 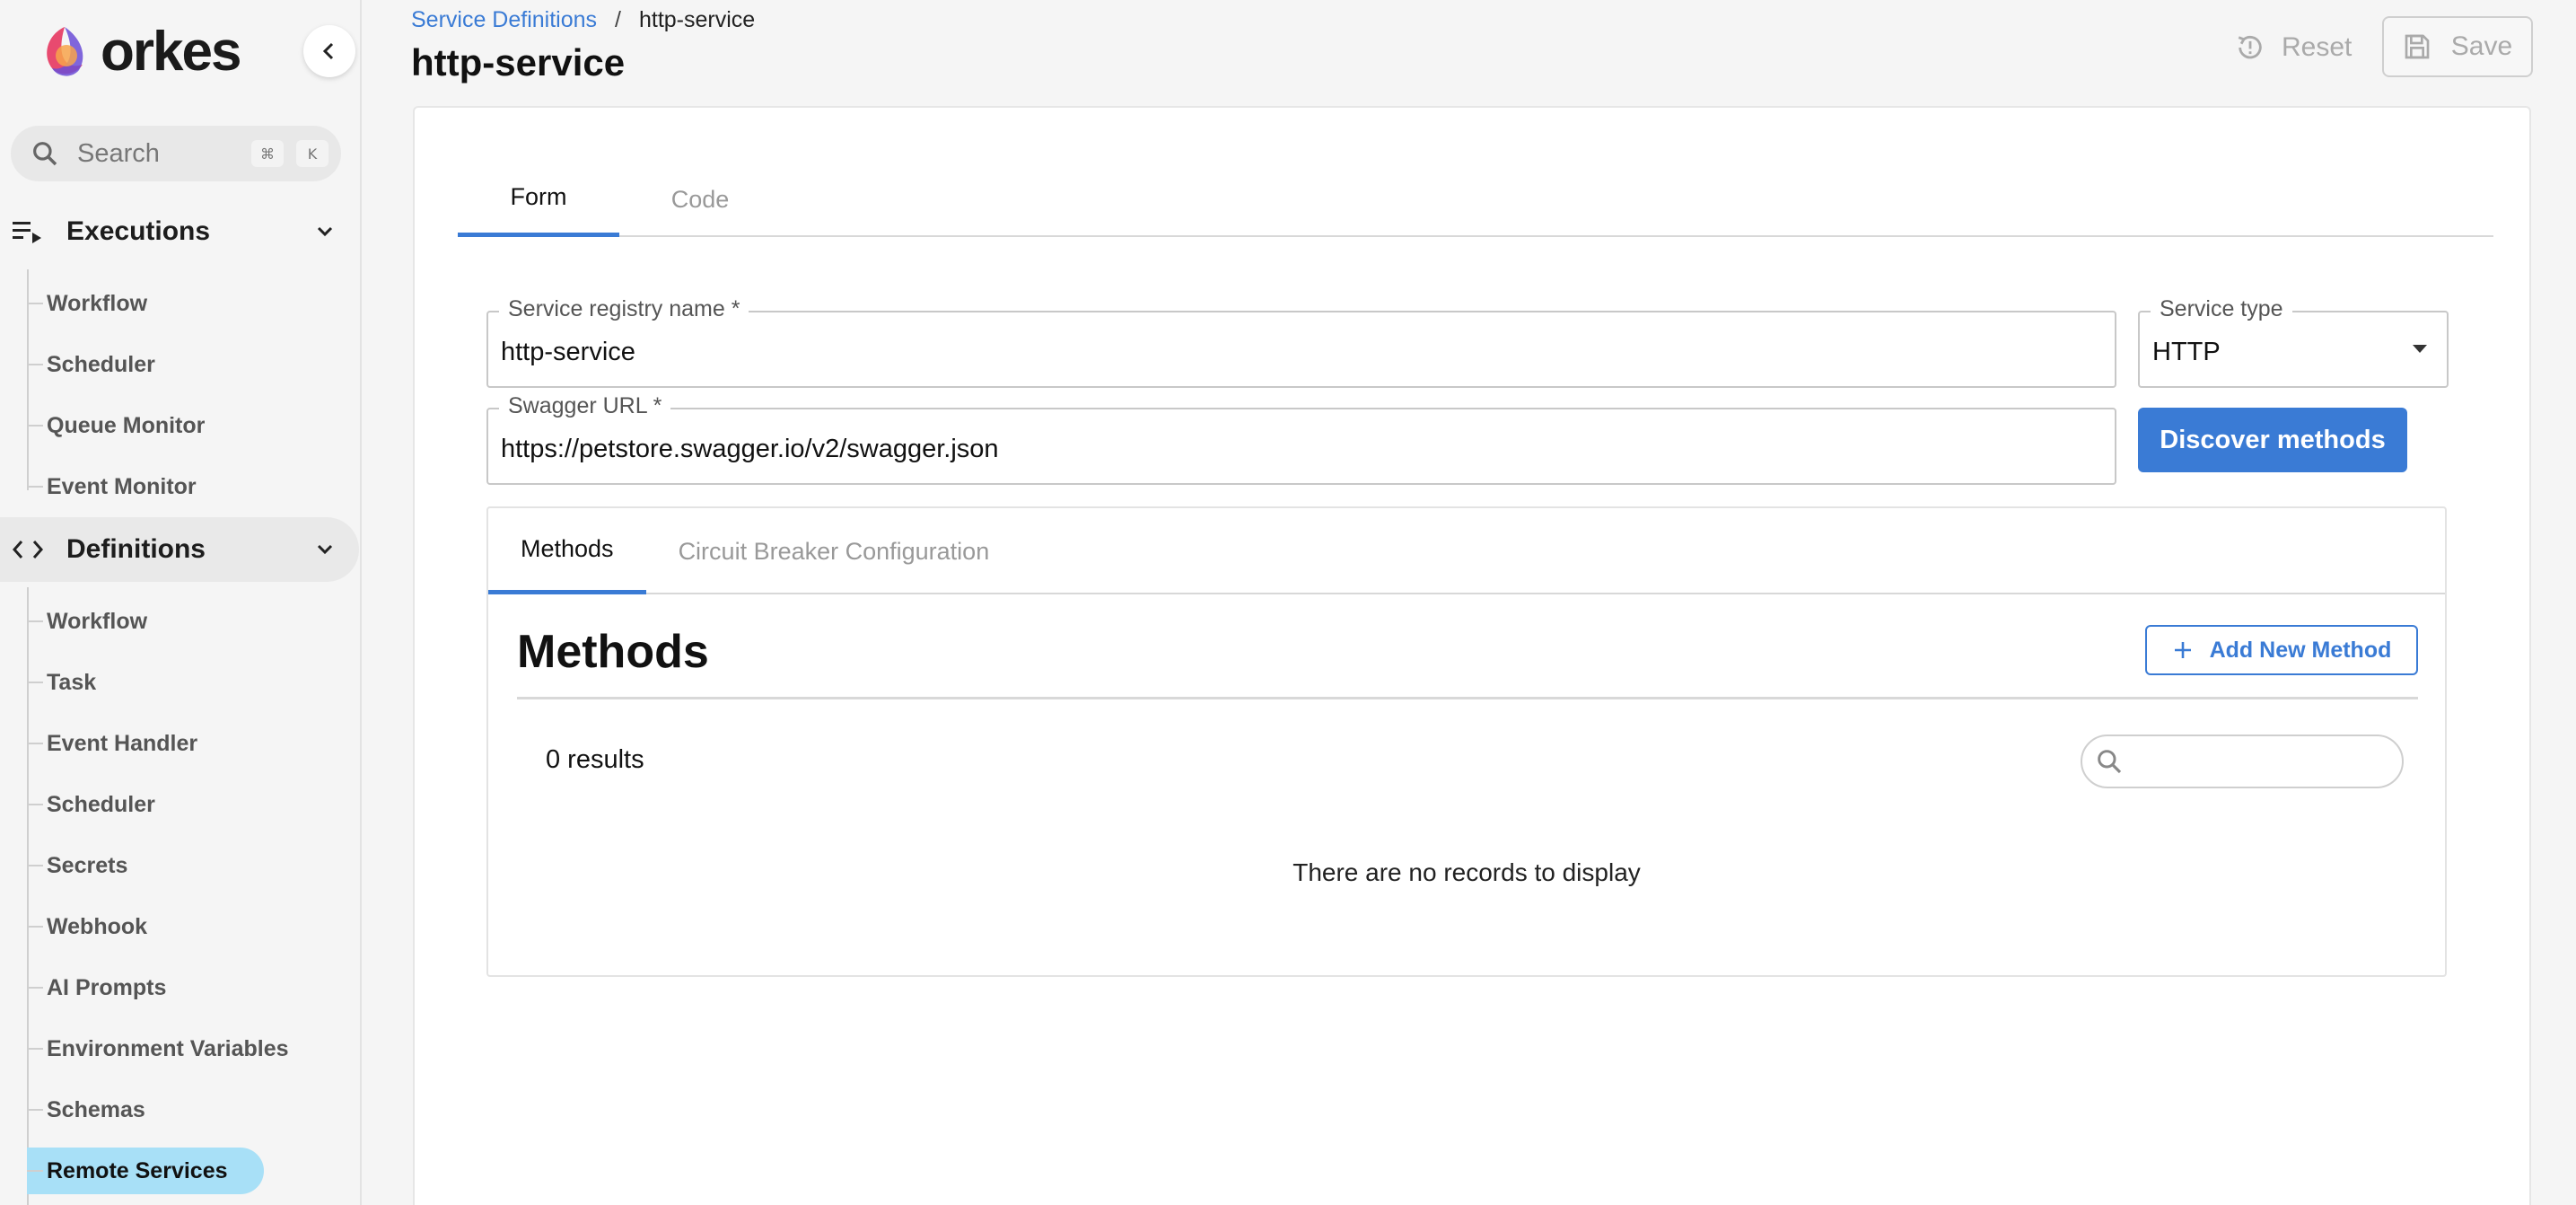 I want to click on tab-form: Form, so click(x=538, y=199).